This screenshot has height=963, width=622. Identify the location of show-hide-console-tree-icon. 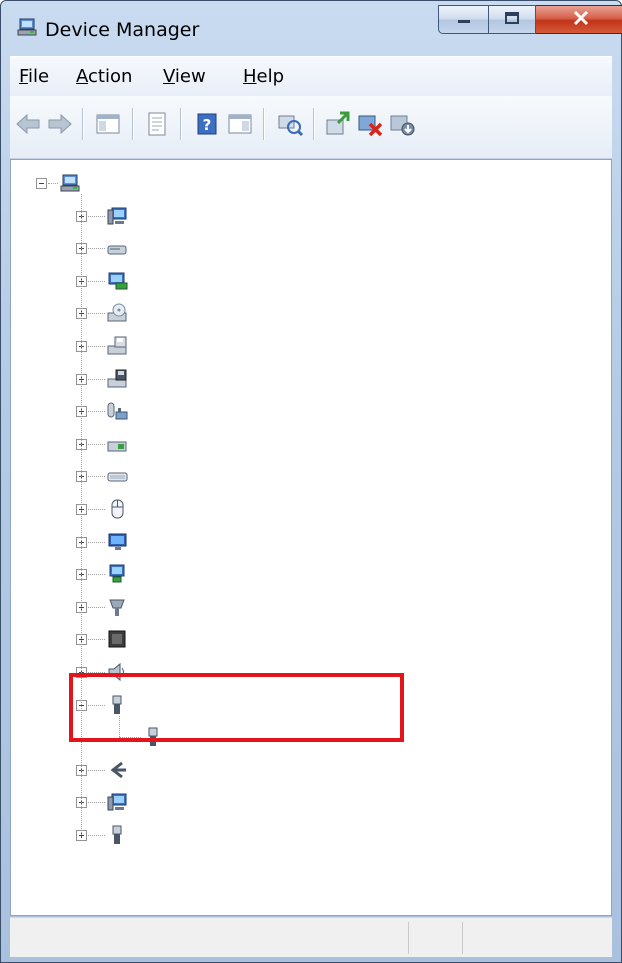
(108, 124).